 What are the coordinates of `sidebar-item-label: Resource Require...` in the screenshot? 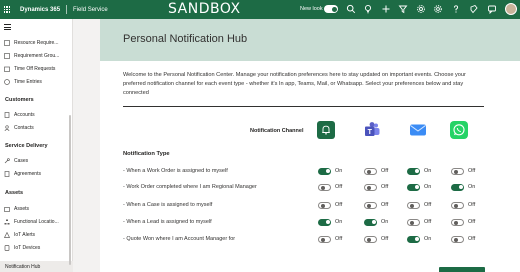 It's located at (36, 43).